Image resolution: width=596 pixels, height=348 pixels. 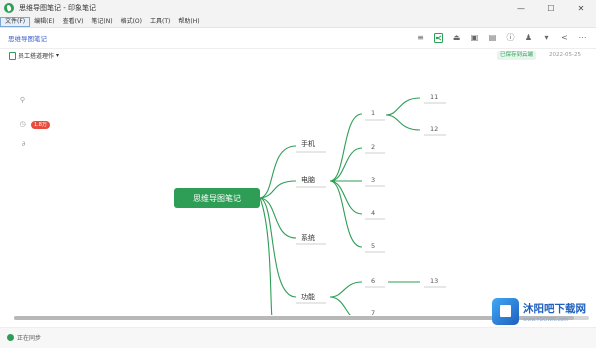 I want to click on mindmap-glyph, so click(x=438, y=37).